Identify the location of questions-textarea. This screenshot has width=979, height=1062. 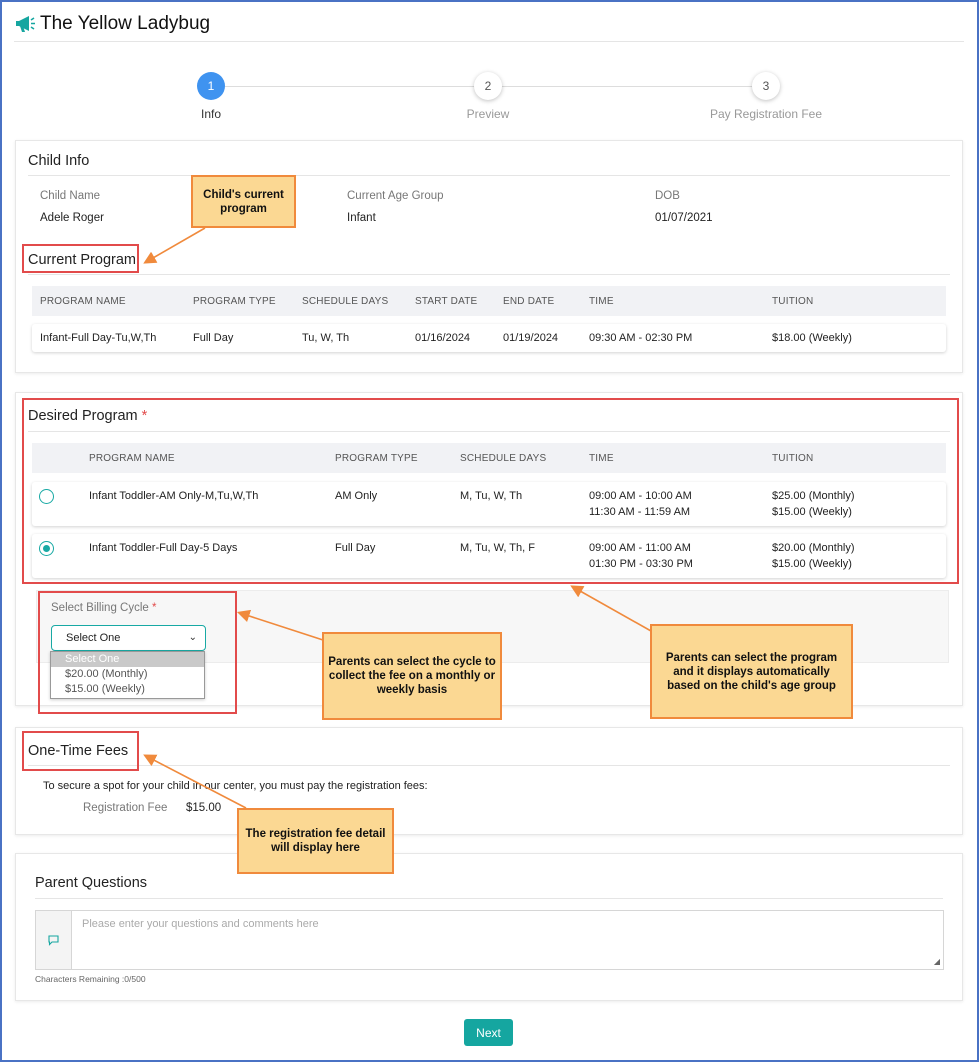
(507, 940).